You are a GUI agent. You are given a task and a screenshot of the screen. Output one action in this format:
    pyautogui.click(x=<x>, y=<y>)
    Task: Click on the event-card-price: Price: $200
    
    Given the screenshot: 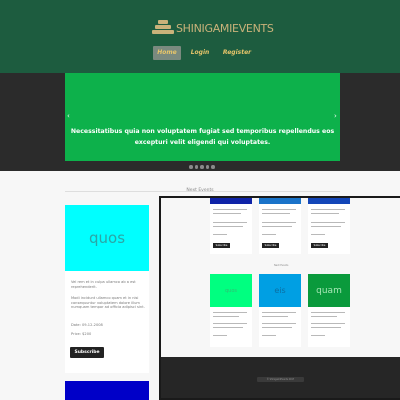 What is the action you would take?
    pyautogui.click(x=81, y=334)
    